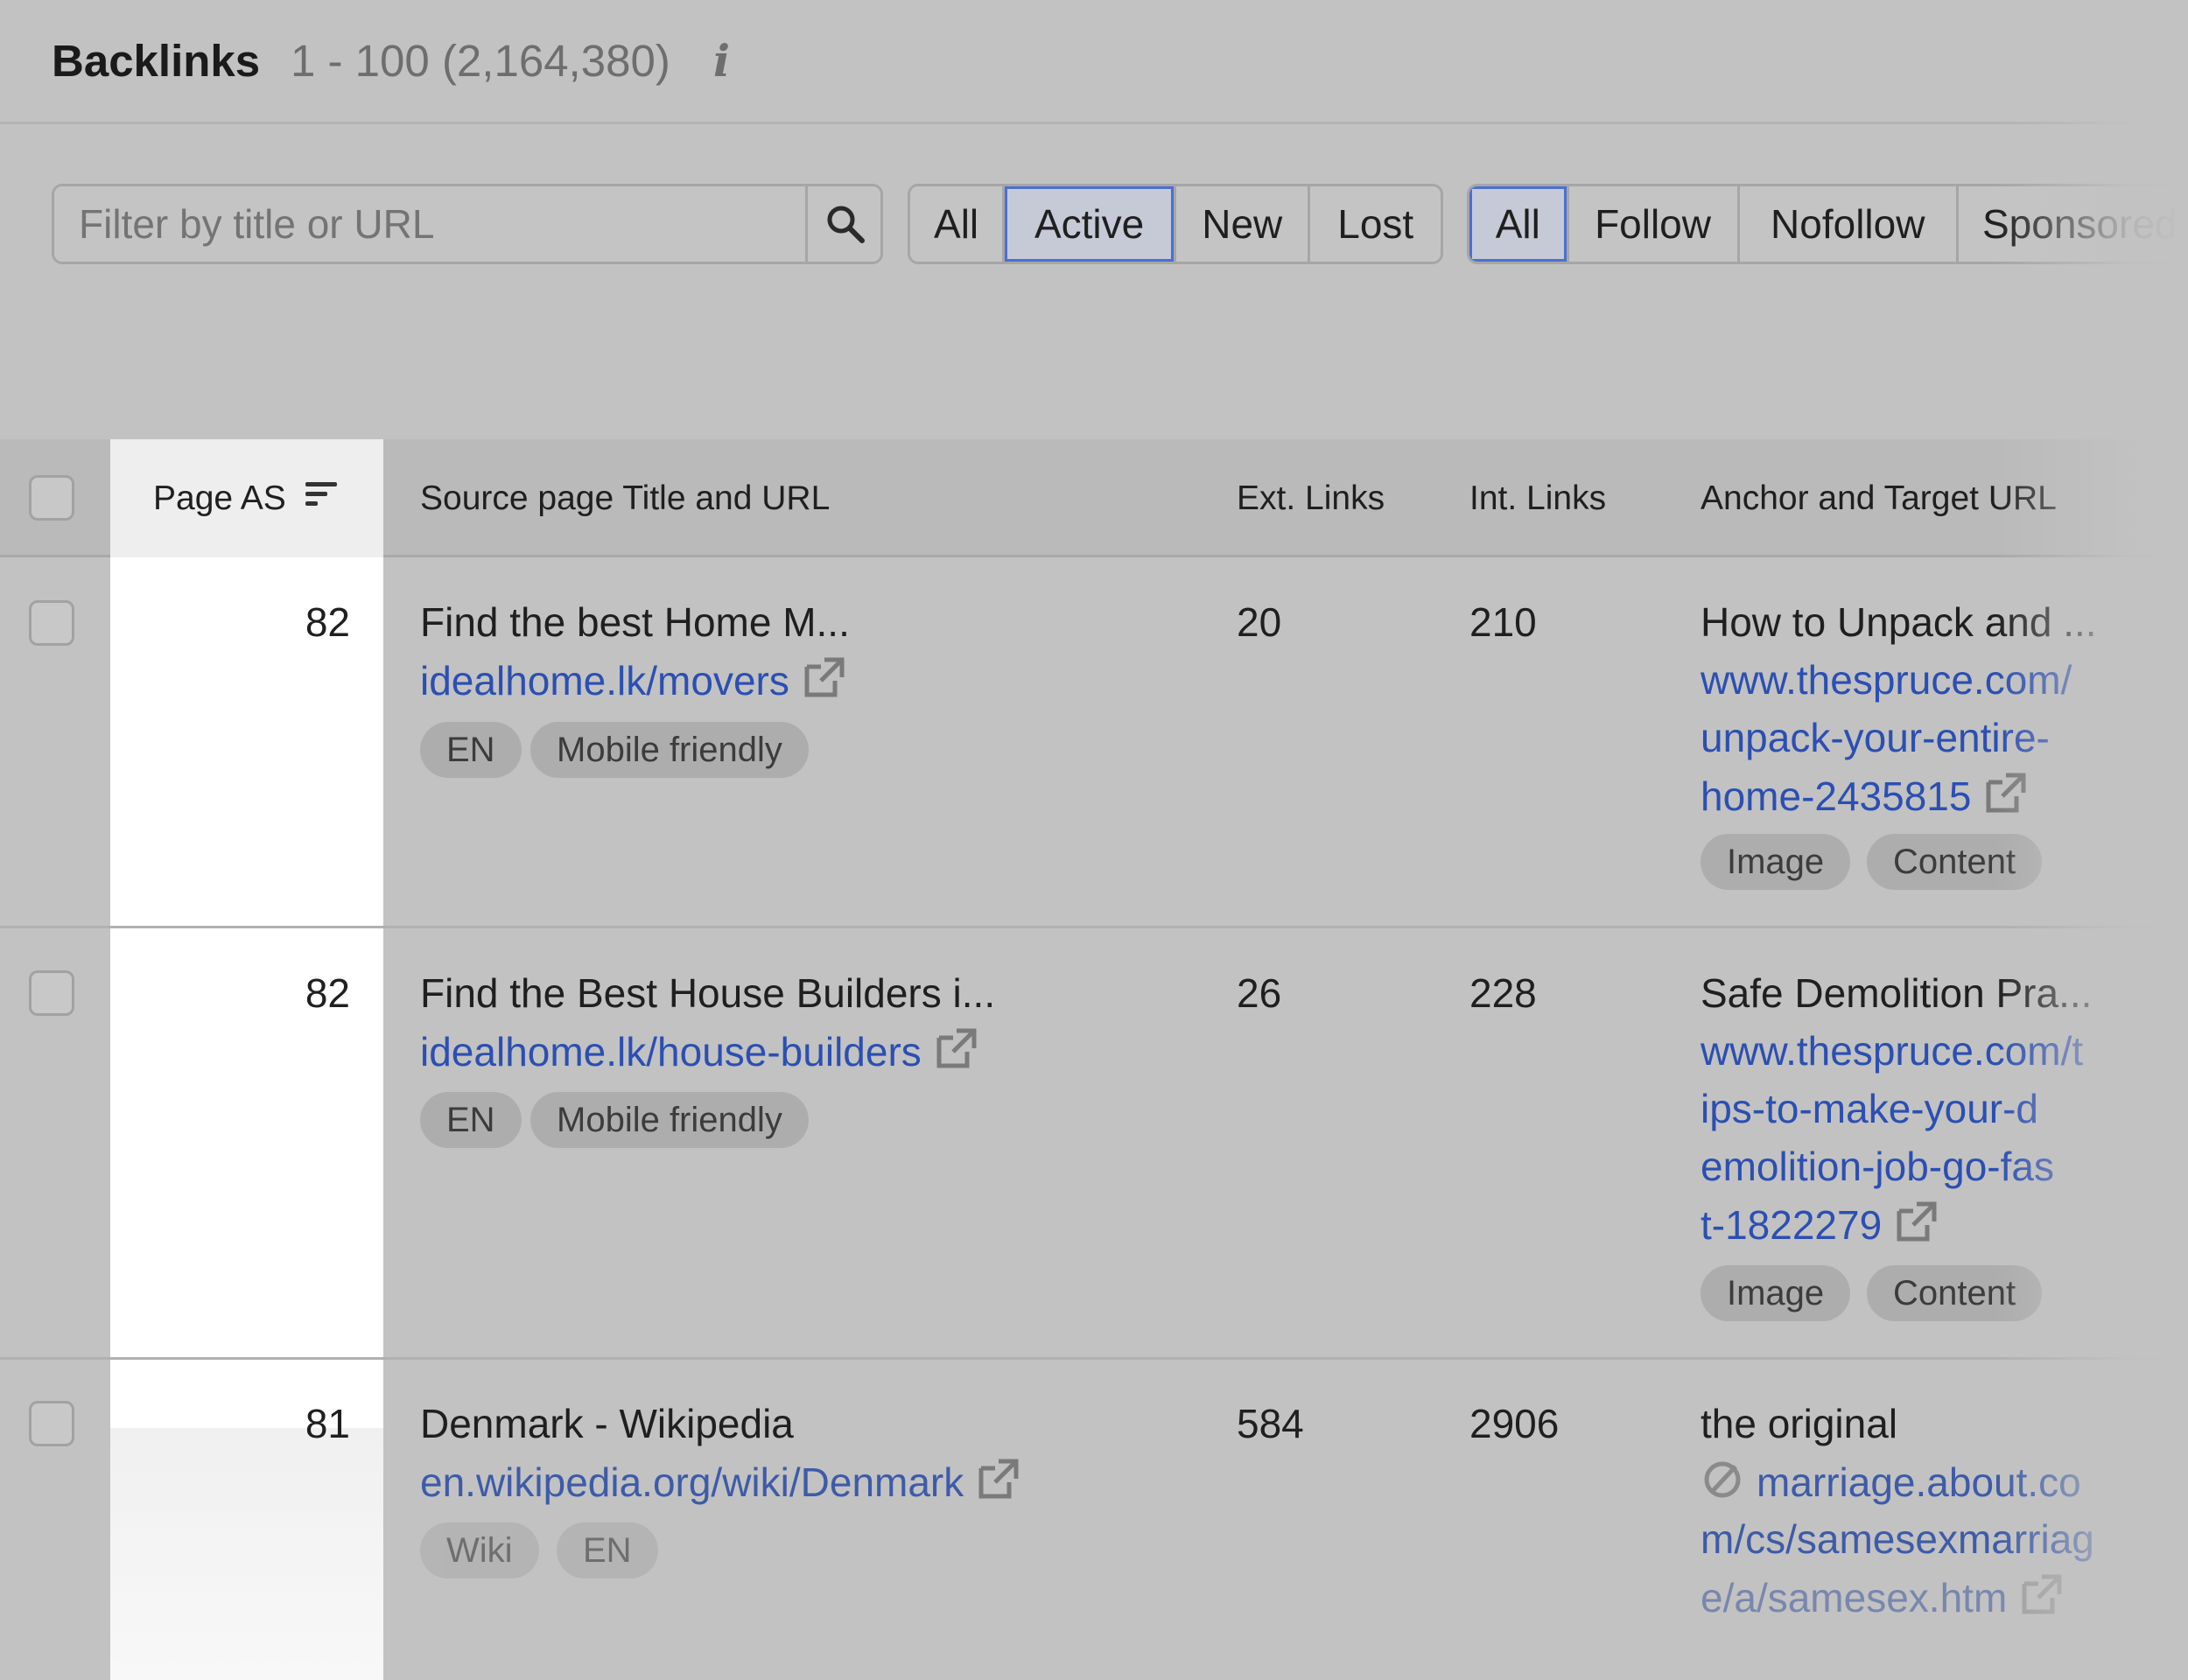 The width and height of the screenshot is (2188, 1680). What do you see at coordinates (846, 224) in the screenshot?
I see `search-icon` at bounding box center [846, 224].